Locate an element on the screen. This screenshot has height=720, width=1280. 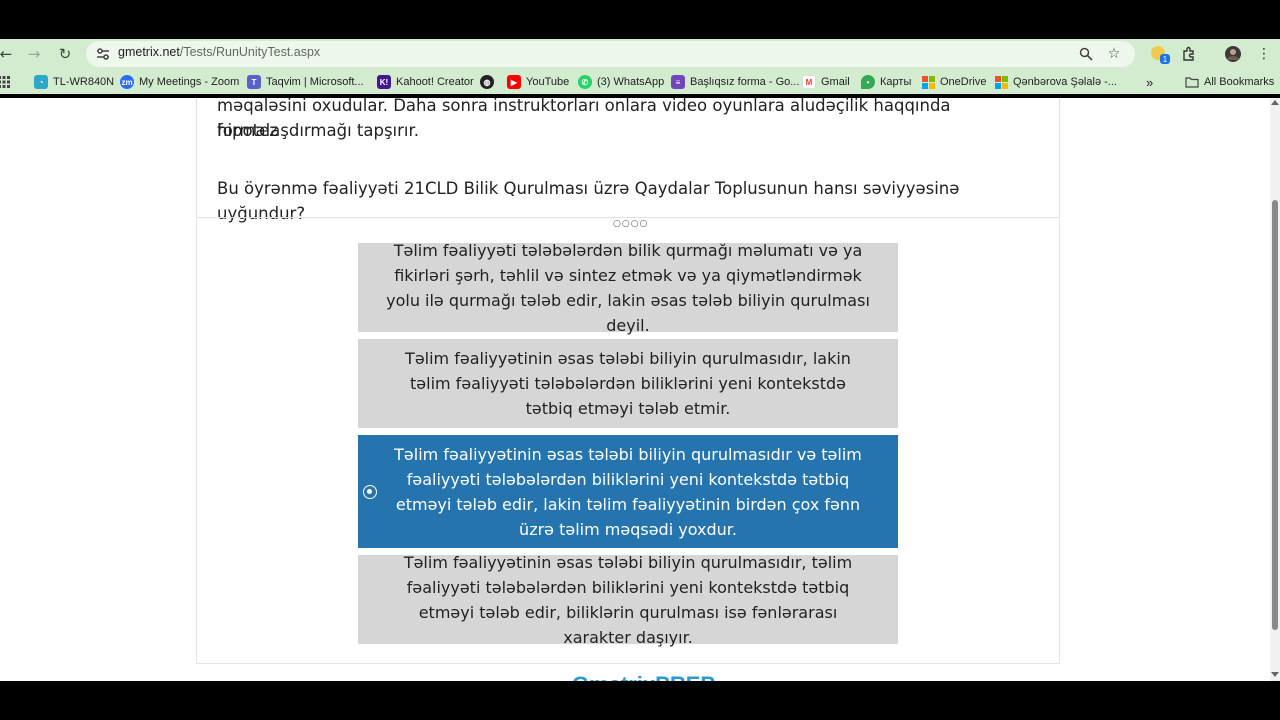
globe-icon: ◍ is located at coordinates (487, 82).